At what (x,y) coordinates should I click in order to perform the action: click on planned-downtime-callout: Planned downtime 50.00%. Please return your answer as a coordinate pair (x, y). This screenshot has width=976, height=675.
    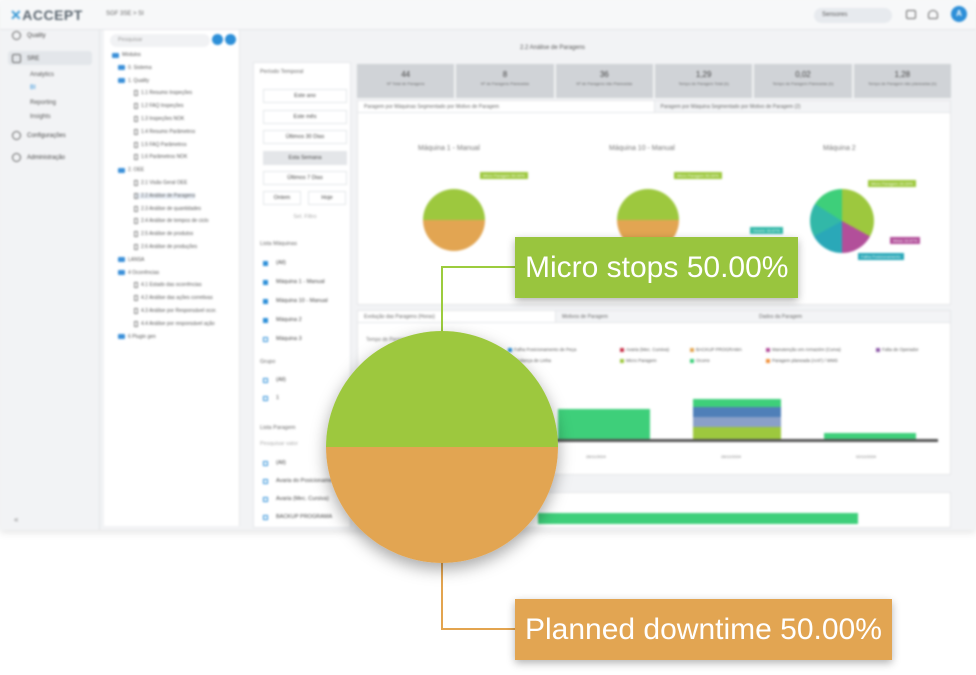
    Looking at the image, I should click on (703, 629).